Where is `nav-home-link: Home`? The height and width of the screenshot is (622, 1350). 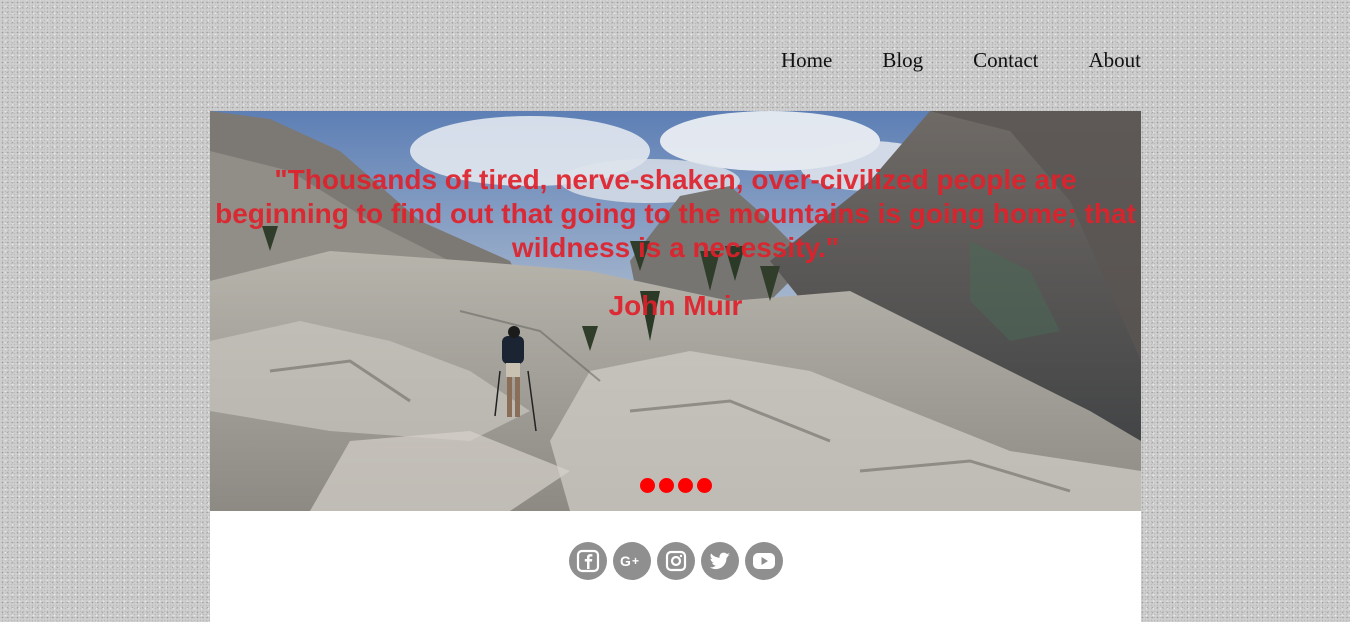 nav-home-link: Home is located at coordinates (806, 60).